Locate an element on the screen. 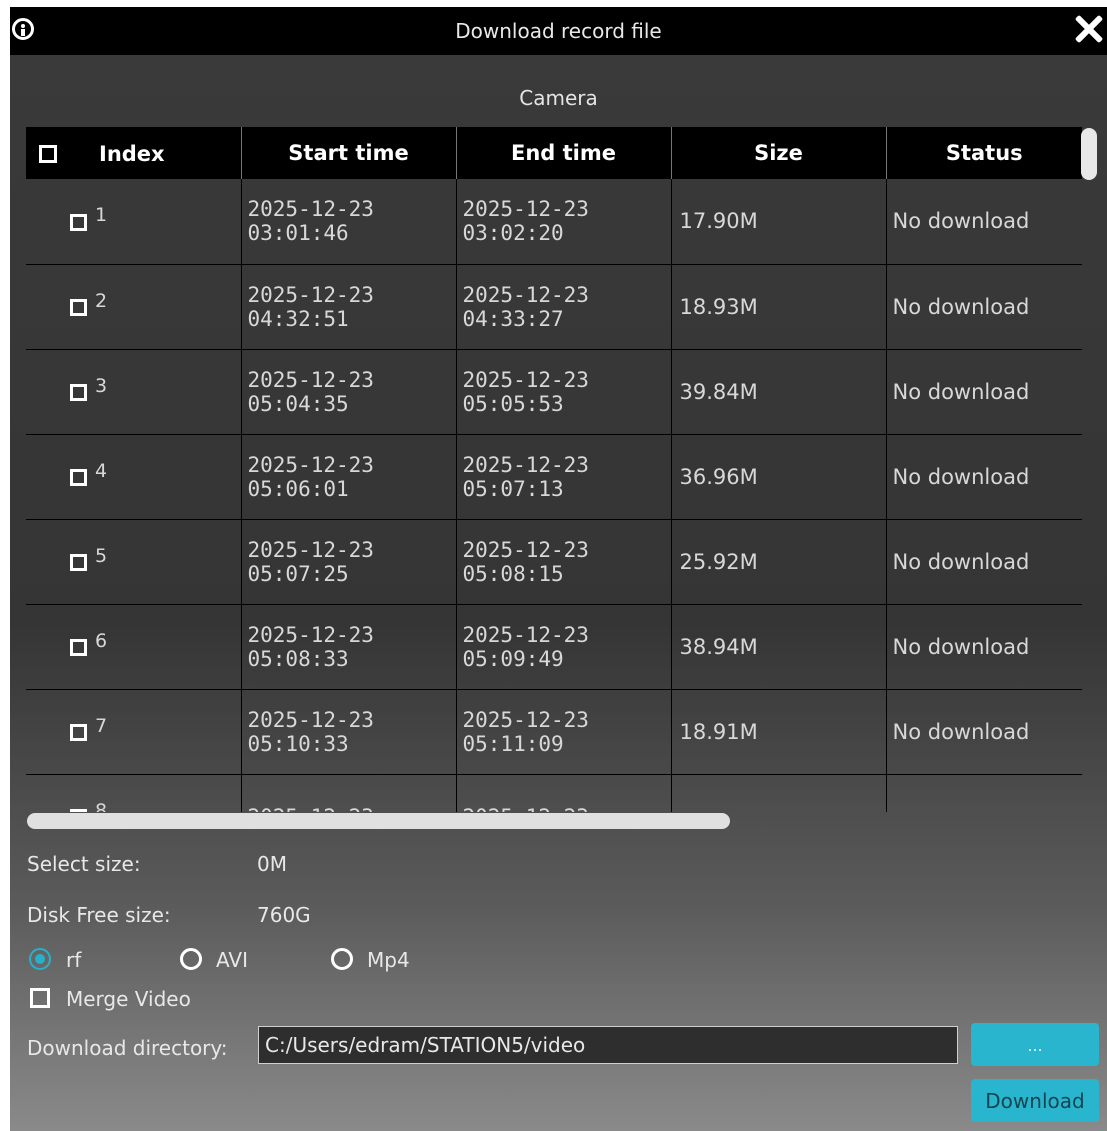 This screenshot has height=1131, width=1107. cell-size: 38.94M is located at coordinates (779, 647).